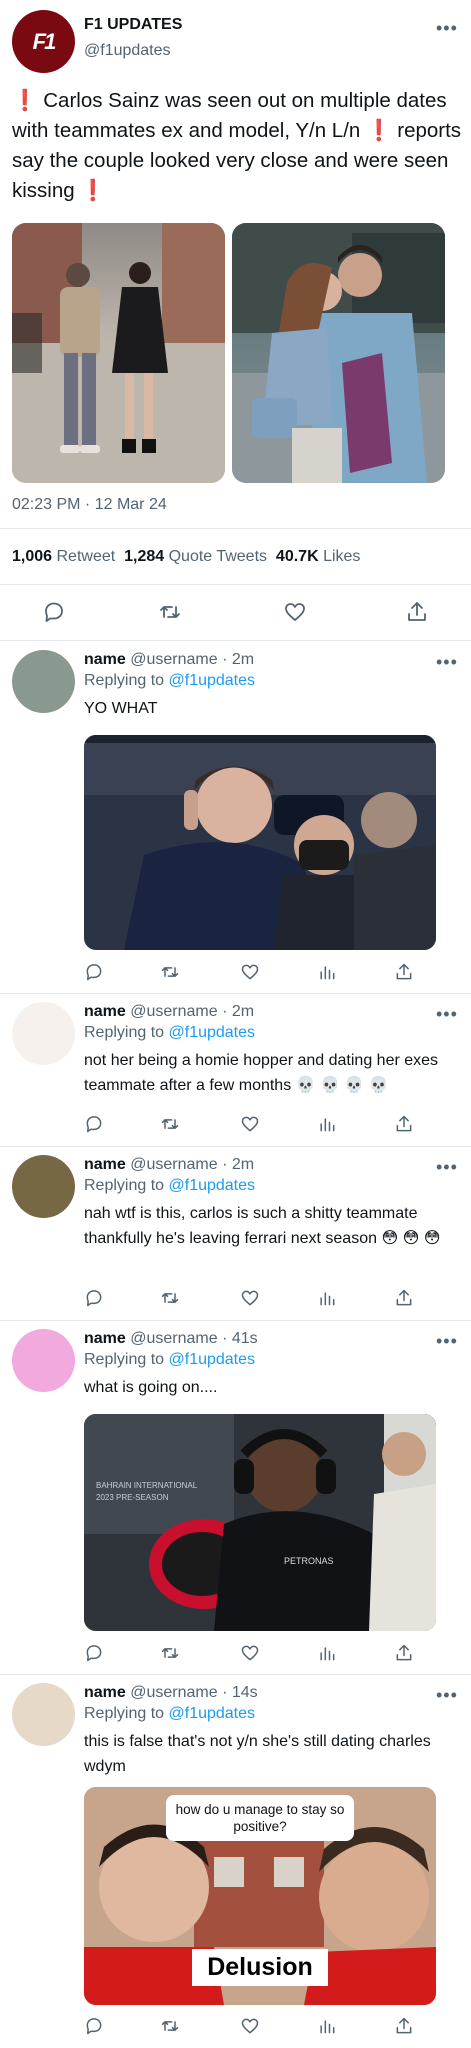 The image size is (471, 2048). I want to click on couple-kissing-illustration, so click(338, 353).